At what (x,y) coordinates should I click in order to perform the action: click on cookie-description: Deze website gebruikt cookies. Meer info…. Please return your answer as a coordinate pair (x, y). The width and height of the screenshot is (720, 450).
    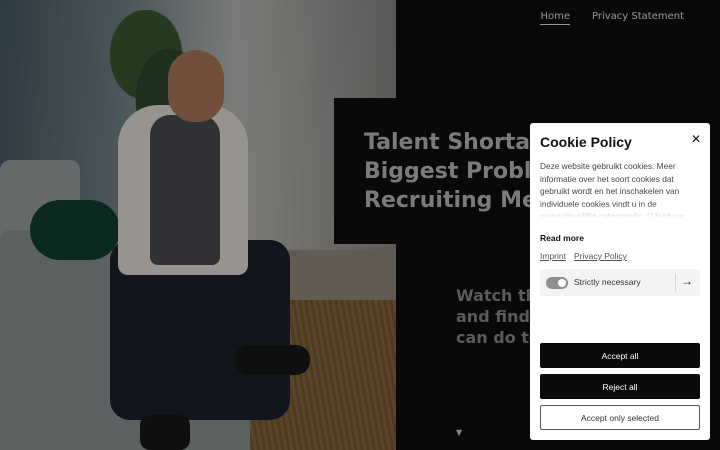
    Looking at the image, I should click on (620, 189).